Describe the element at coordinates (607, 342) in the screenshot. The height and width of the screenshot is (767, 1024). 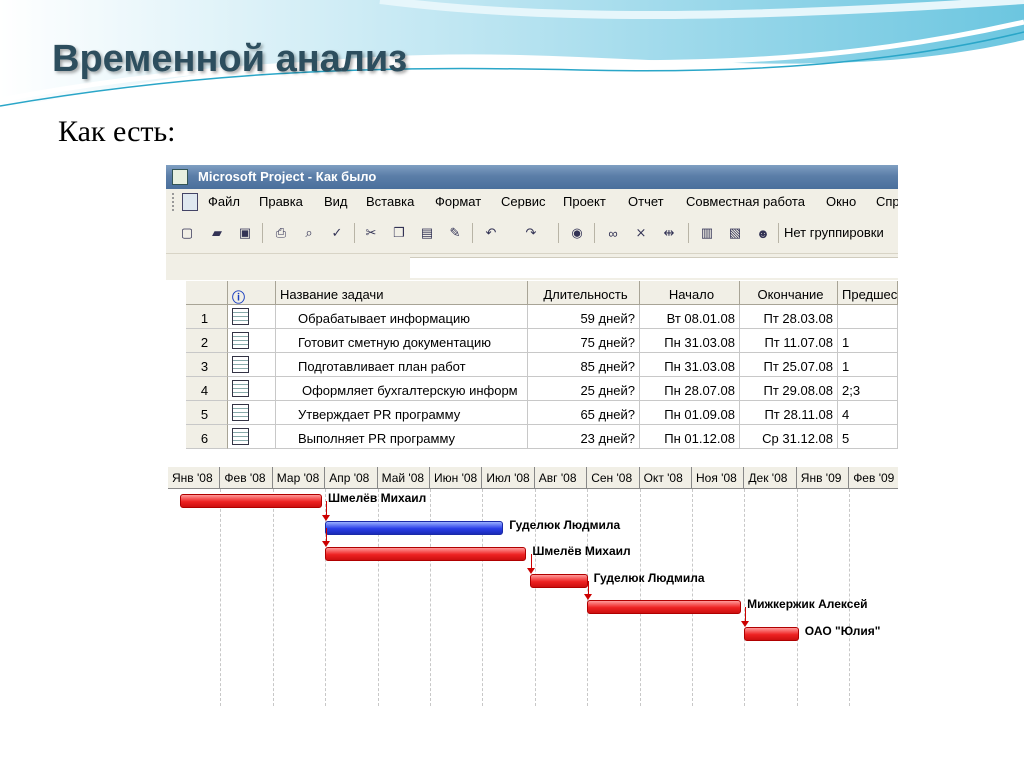
I see `duration-cell-text: 75 дней?` at that location.